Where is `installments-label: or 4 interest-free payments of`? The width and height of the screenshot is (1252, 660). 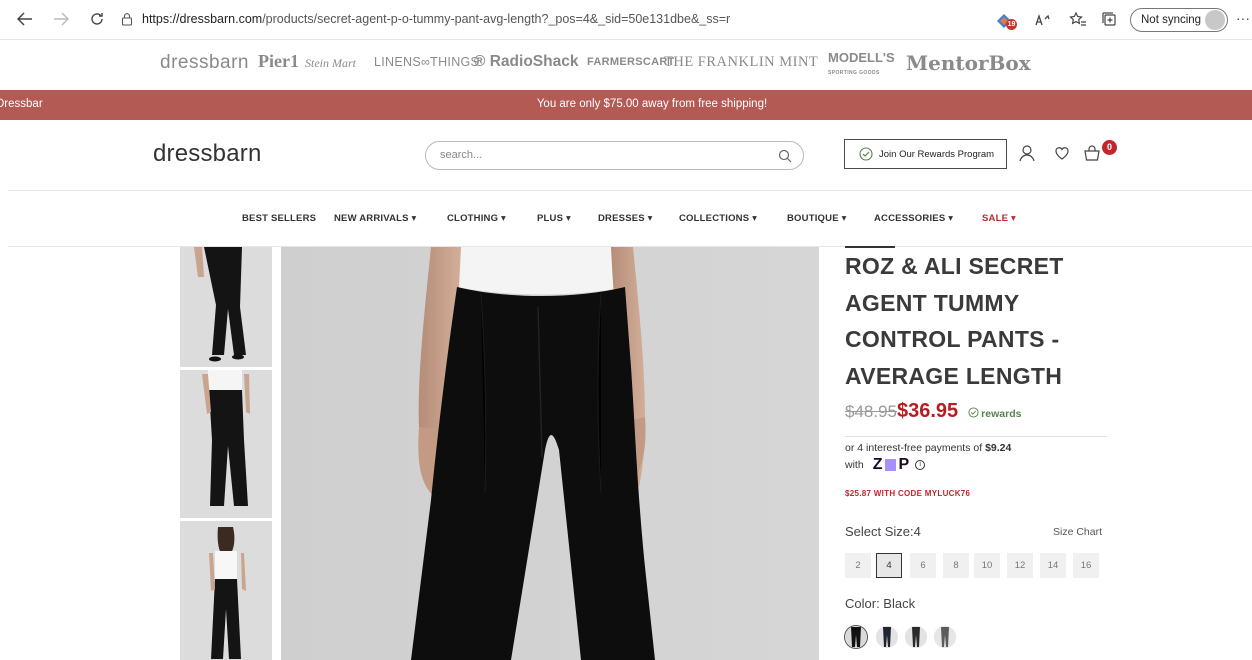
installments-label: or 4 interest-free payments of is located at coordinates (915, 448).